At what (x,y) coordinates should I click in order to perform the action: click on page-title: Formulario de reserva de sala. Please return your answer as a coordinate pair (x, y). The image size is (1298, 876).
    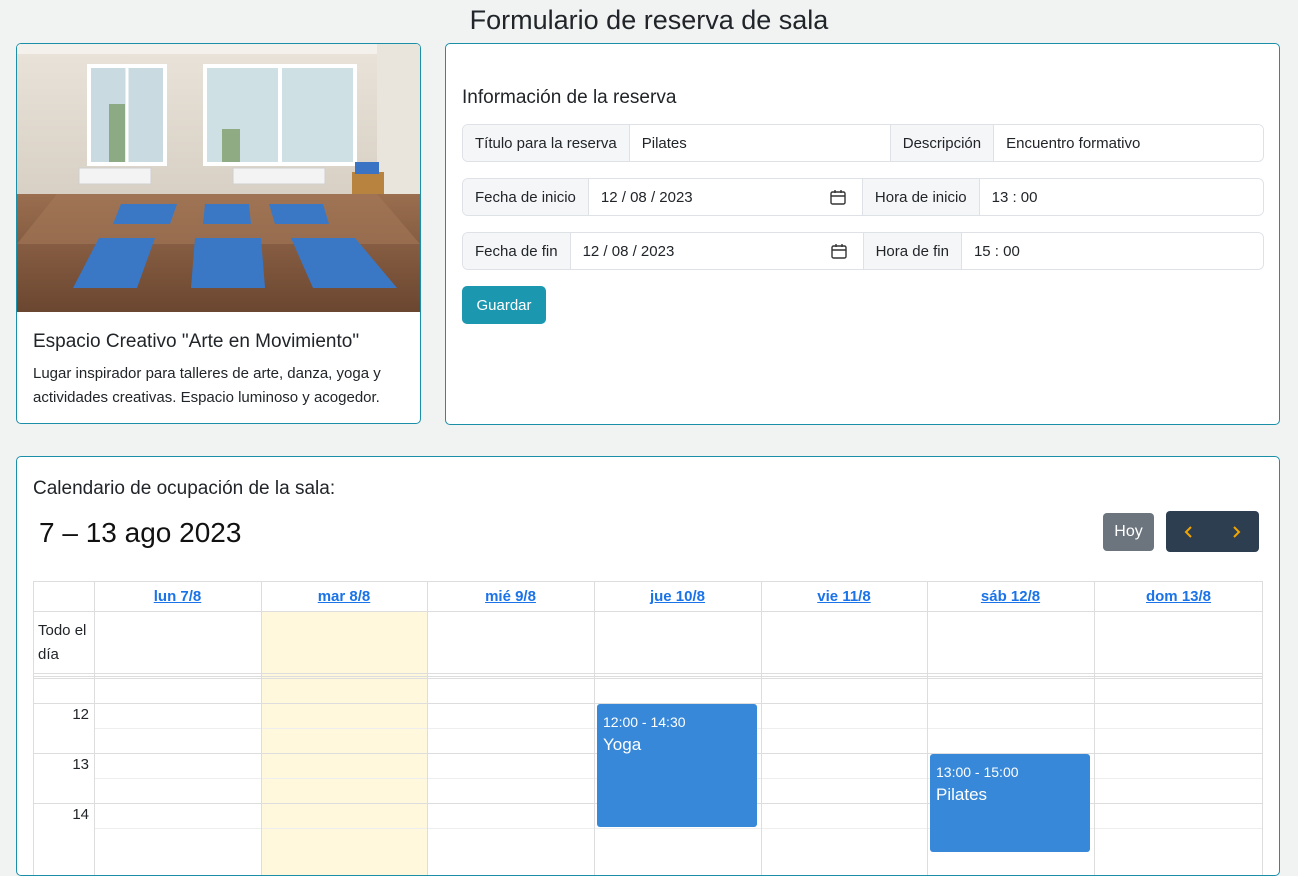
    Looking at the image, I should click on (649, 20).